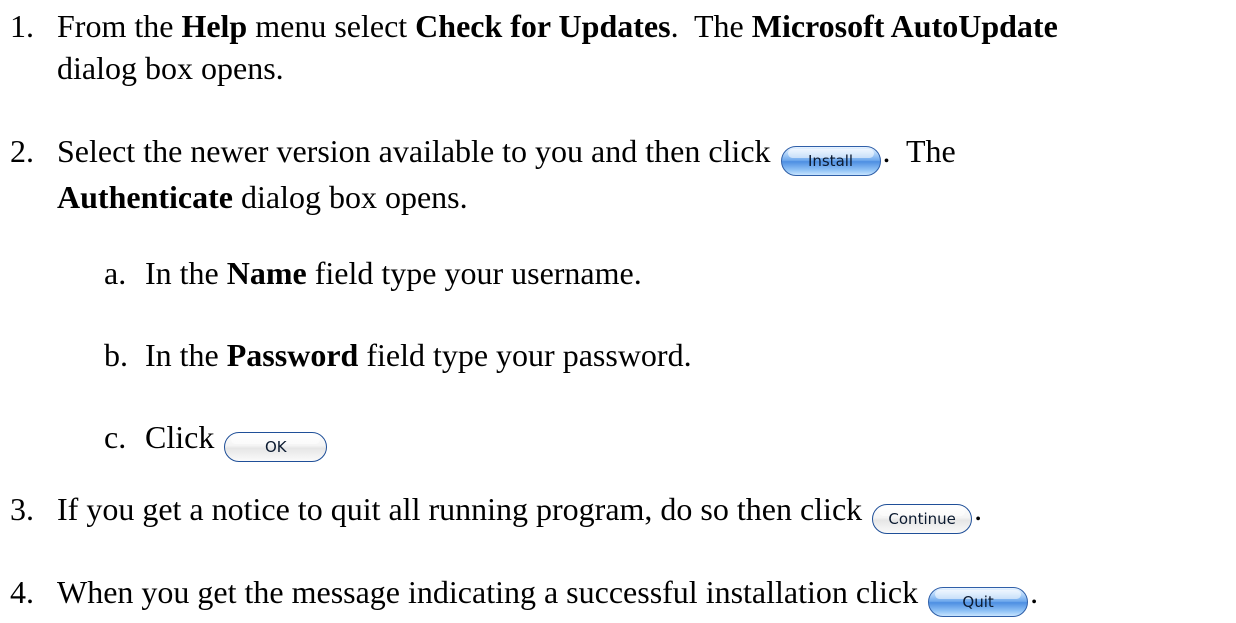  Describe the element at coordinates (22, 592) in the screenshot. I see `step-number: 4.` at that location.